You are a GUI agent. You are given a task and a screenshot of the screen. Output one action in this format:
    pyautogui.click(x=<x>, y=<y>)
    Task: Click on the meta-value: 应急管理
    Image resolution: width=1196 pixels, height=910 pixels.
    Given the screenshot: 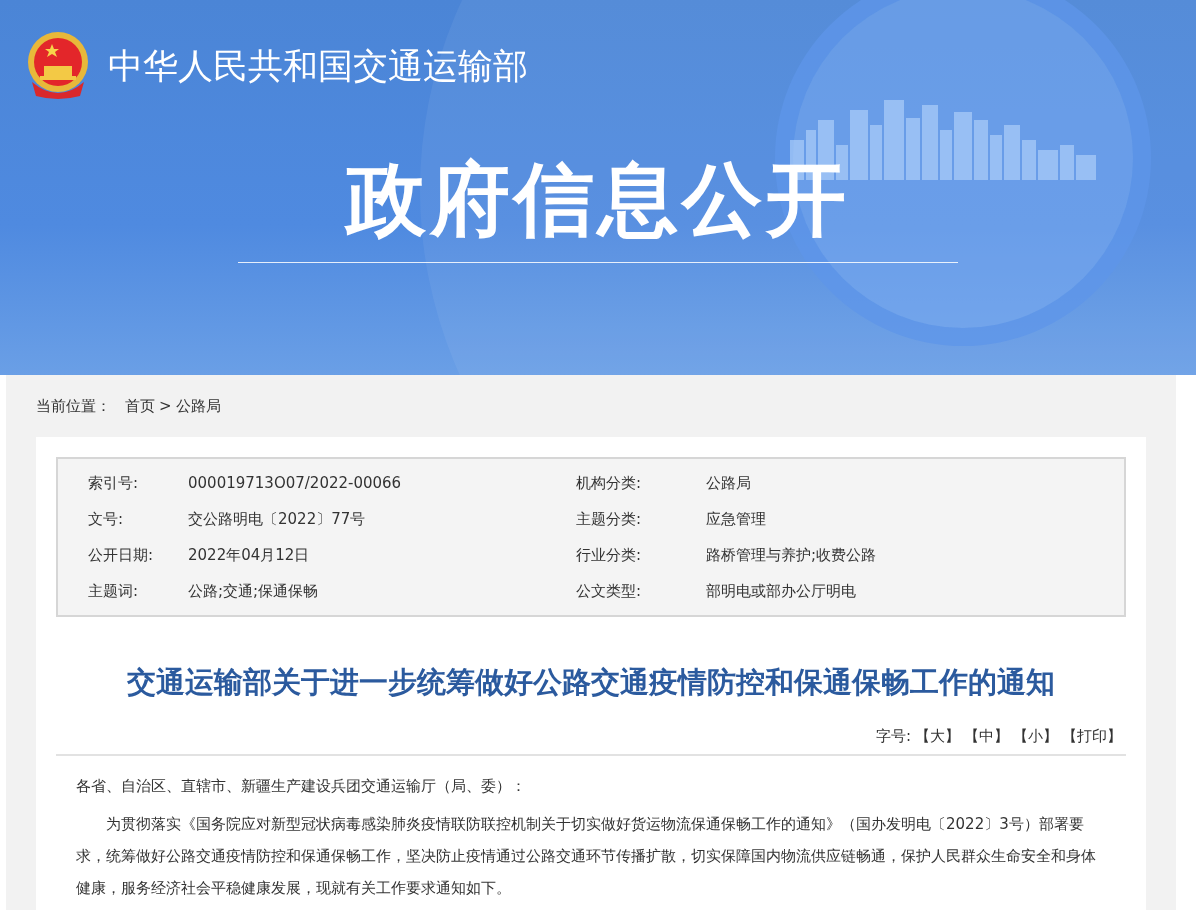 What is the action you would take?
    pyautogui.click(x=736, y=519)
    